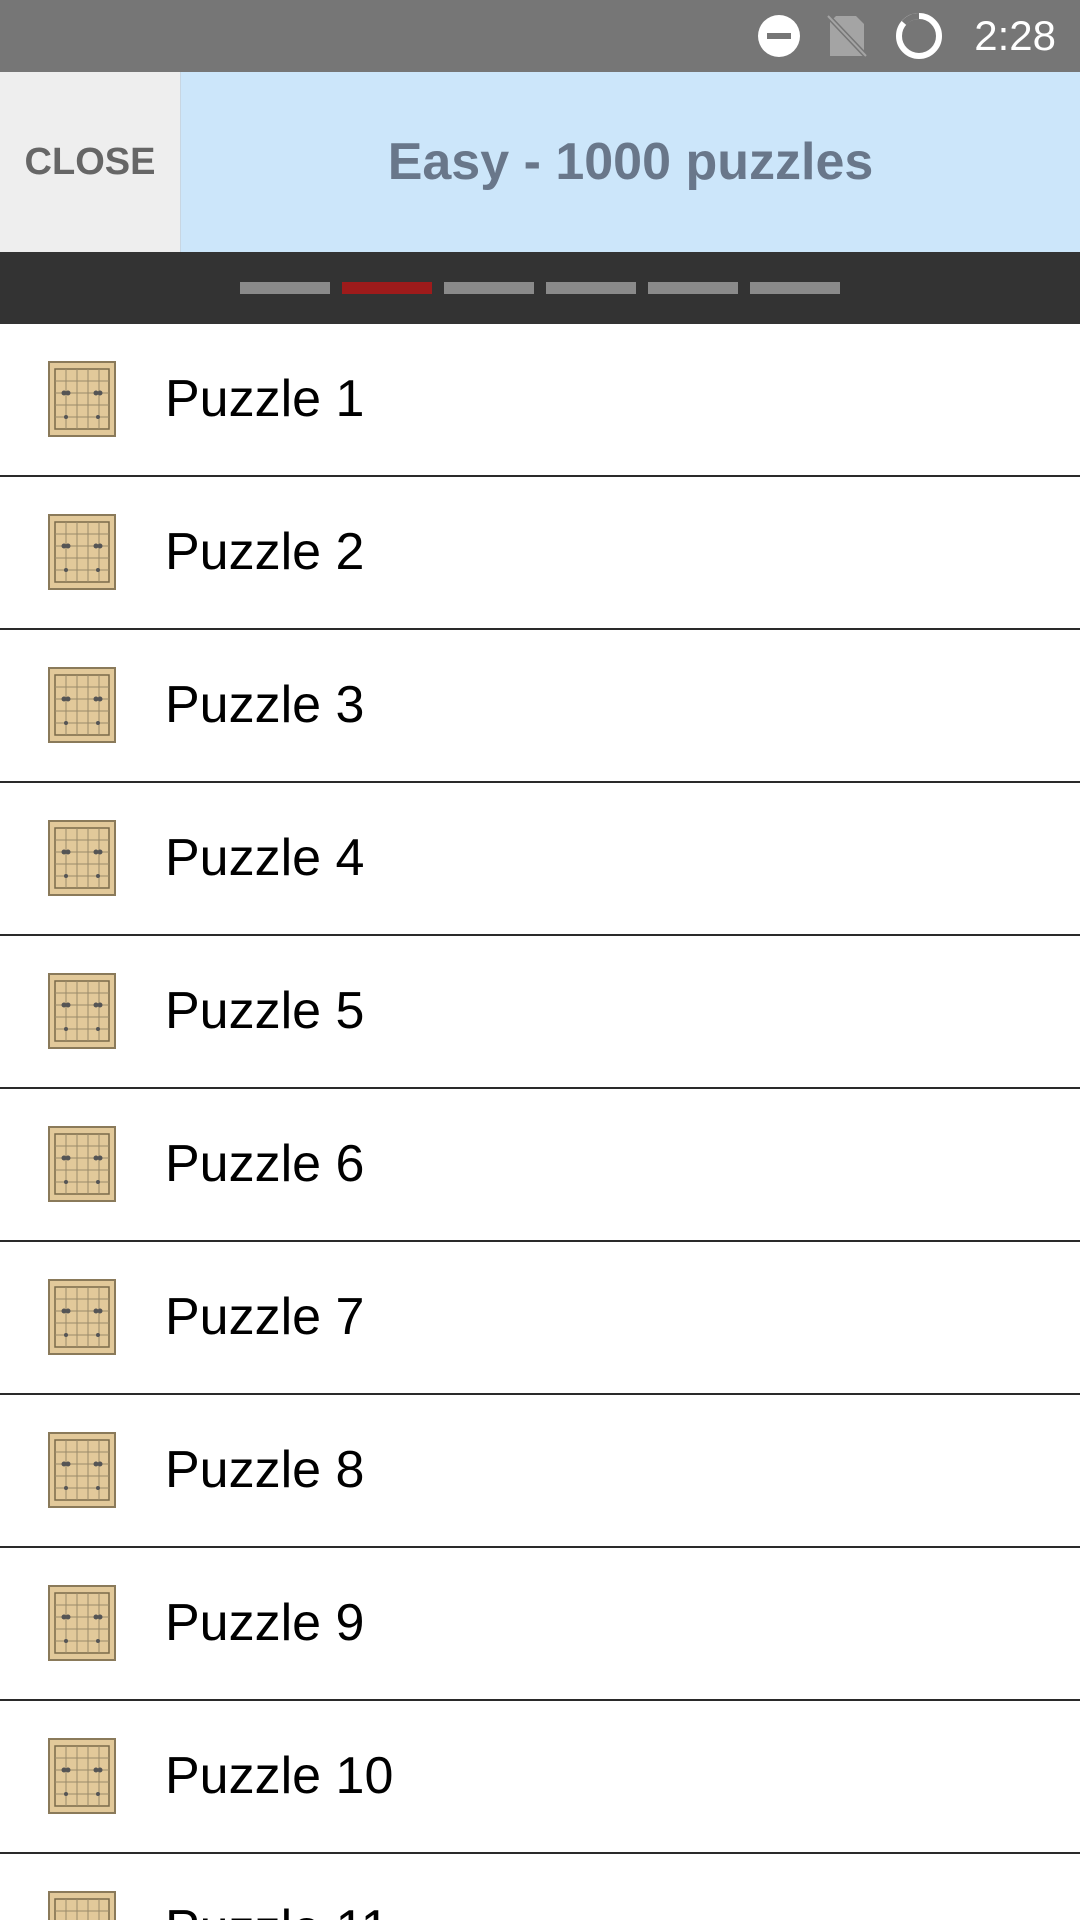 The image size is (1080, 1920). Describe the element at coordinates (540, 1471) in the screenshot. I see `puzzle-list-item: Puzzle 8` at that location.